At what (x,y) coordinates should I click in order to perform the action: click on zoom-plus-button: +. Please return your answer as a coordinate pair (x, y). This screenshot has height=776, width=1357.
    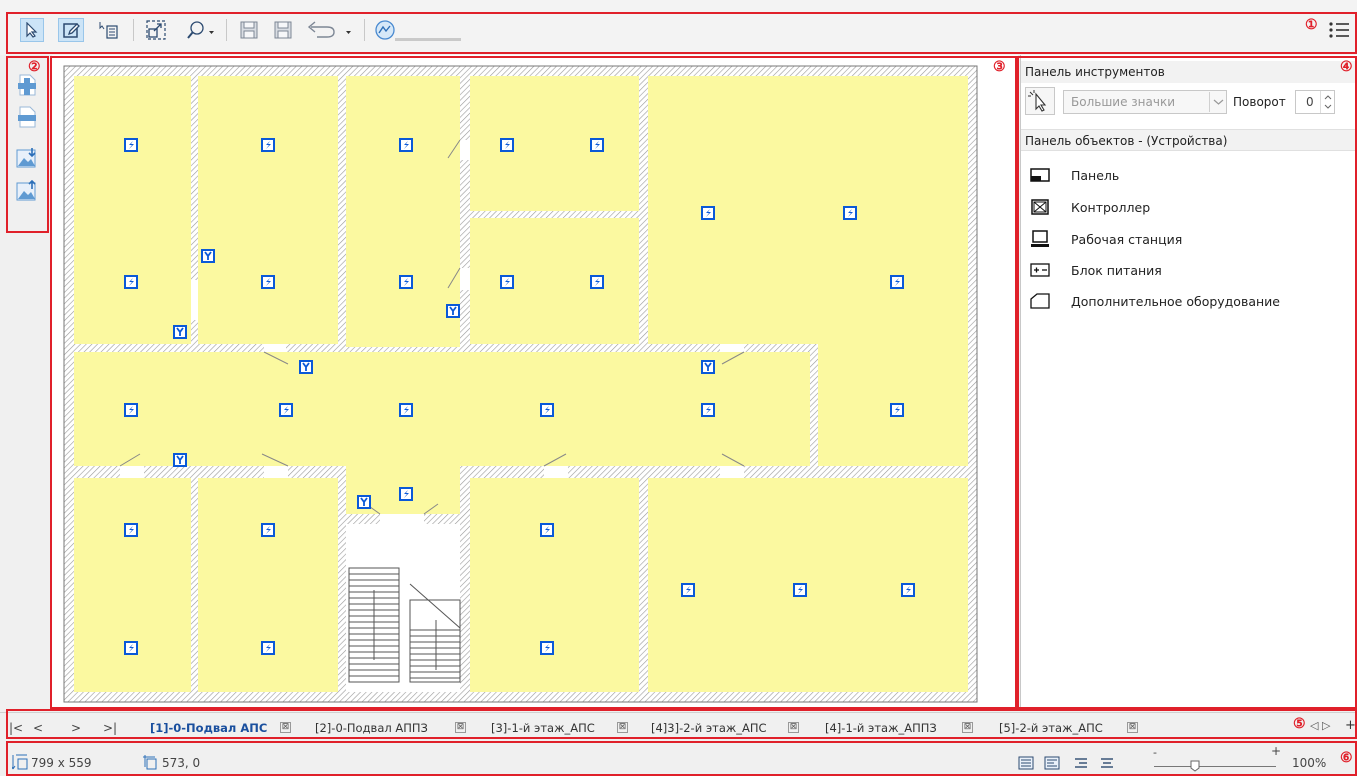
    Looking at the image, I should click on (1276, 751).